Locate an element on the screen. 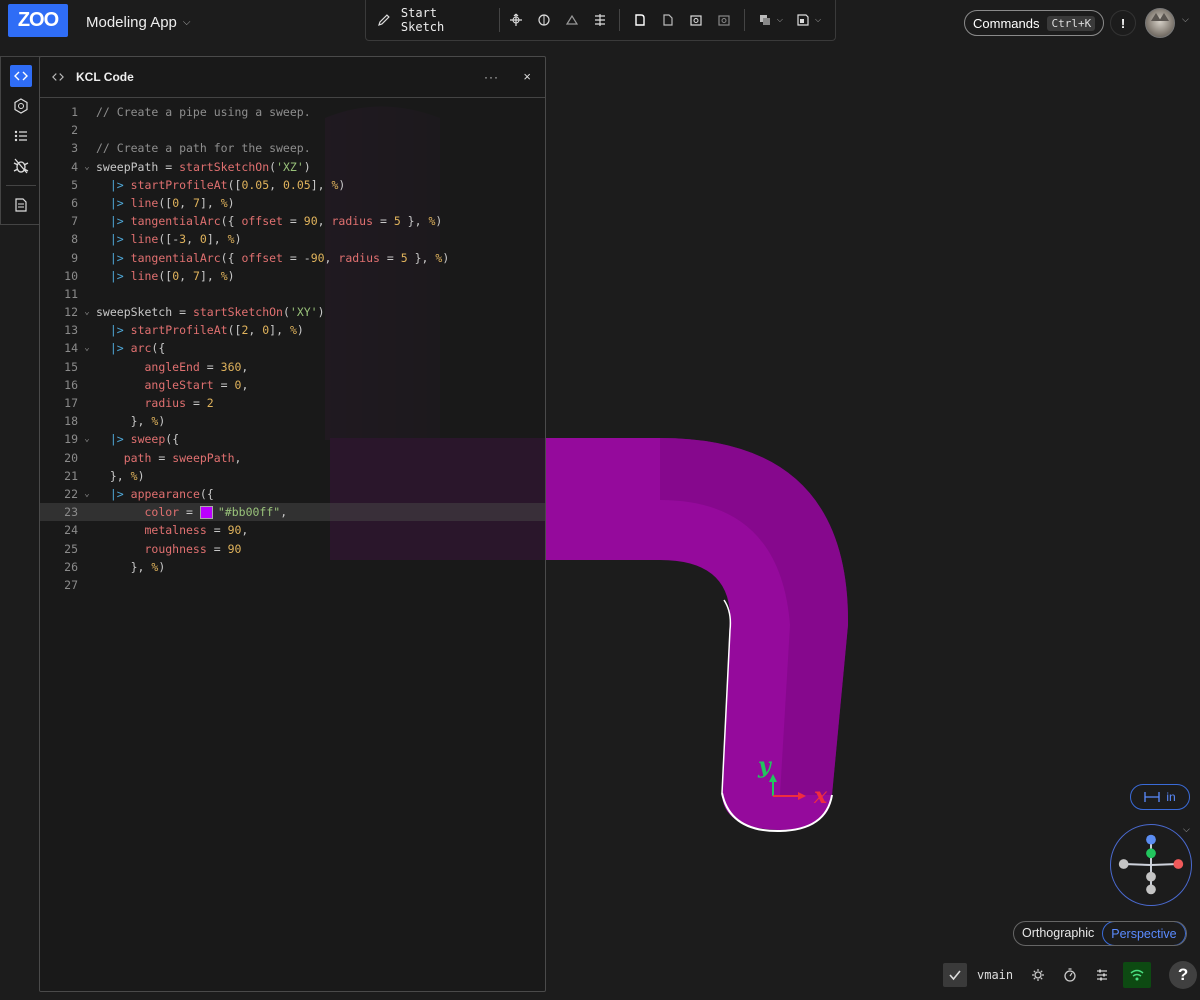 This screenshot has width=1200, height=1000. code-line: 10 |> line([0, 7], %) is located at coordinates (292, 276).